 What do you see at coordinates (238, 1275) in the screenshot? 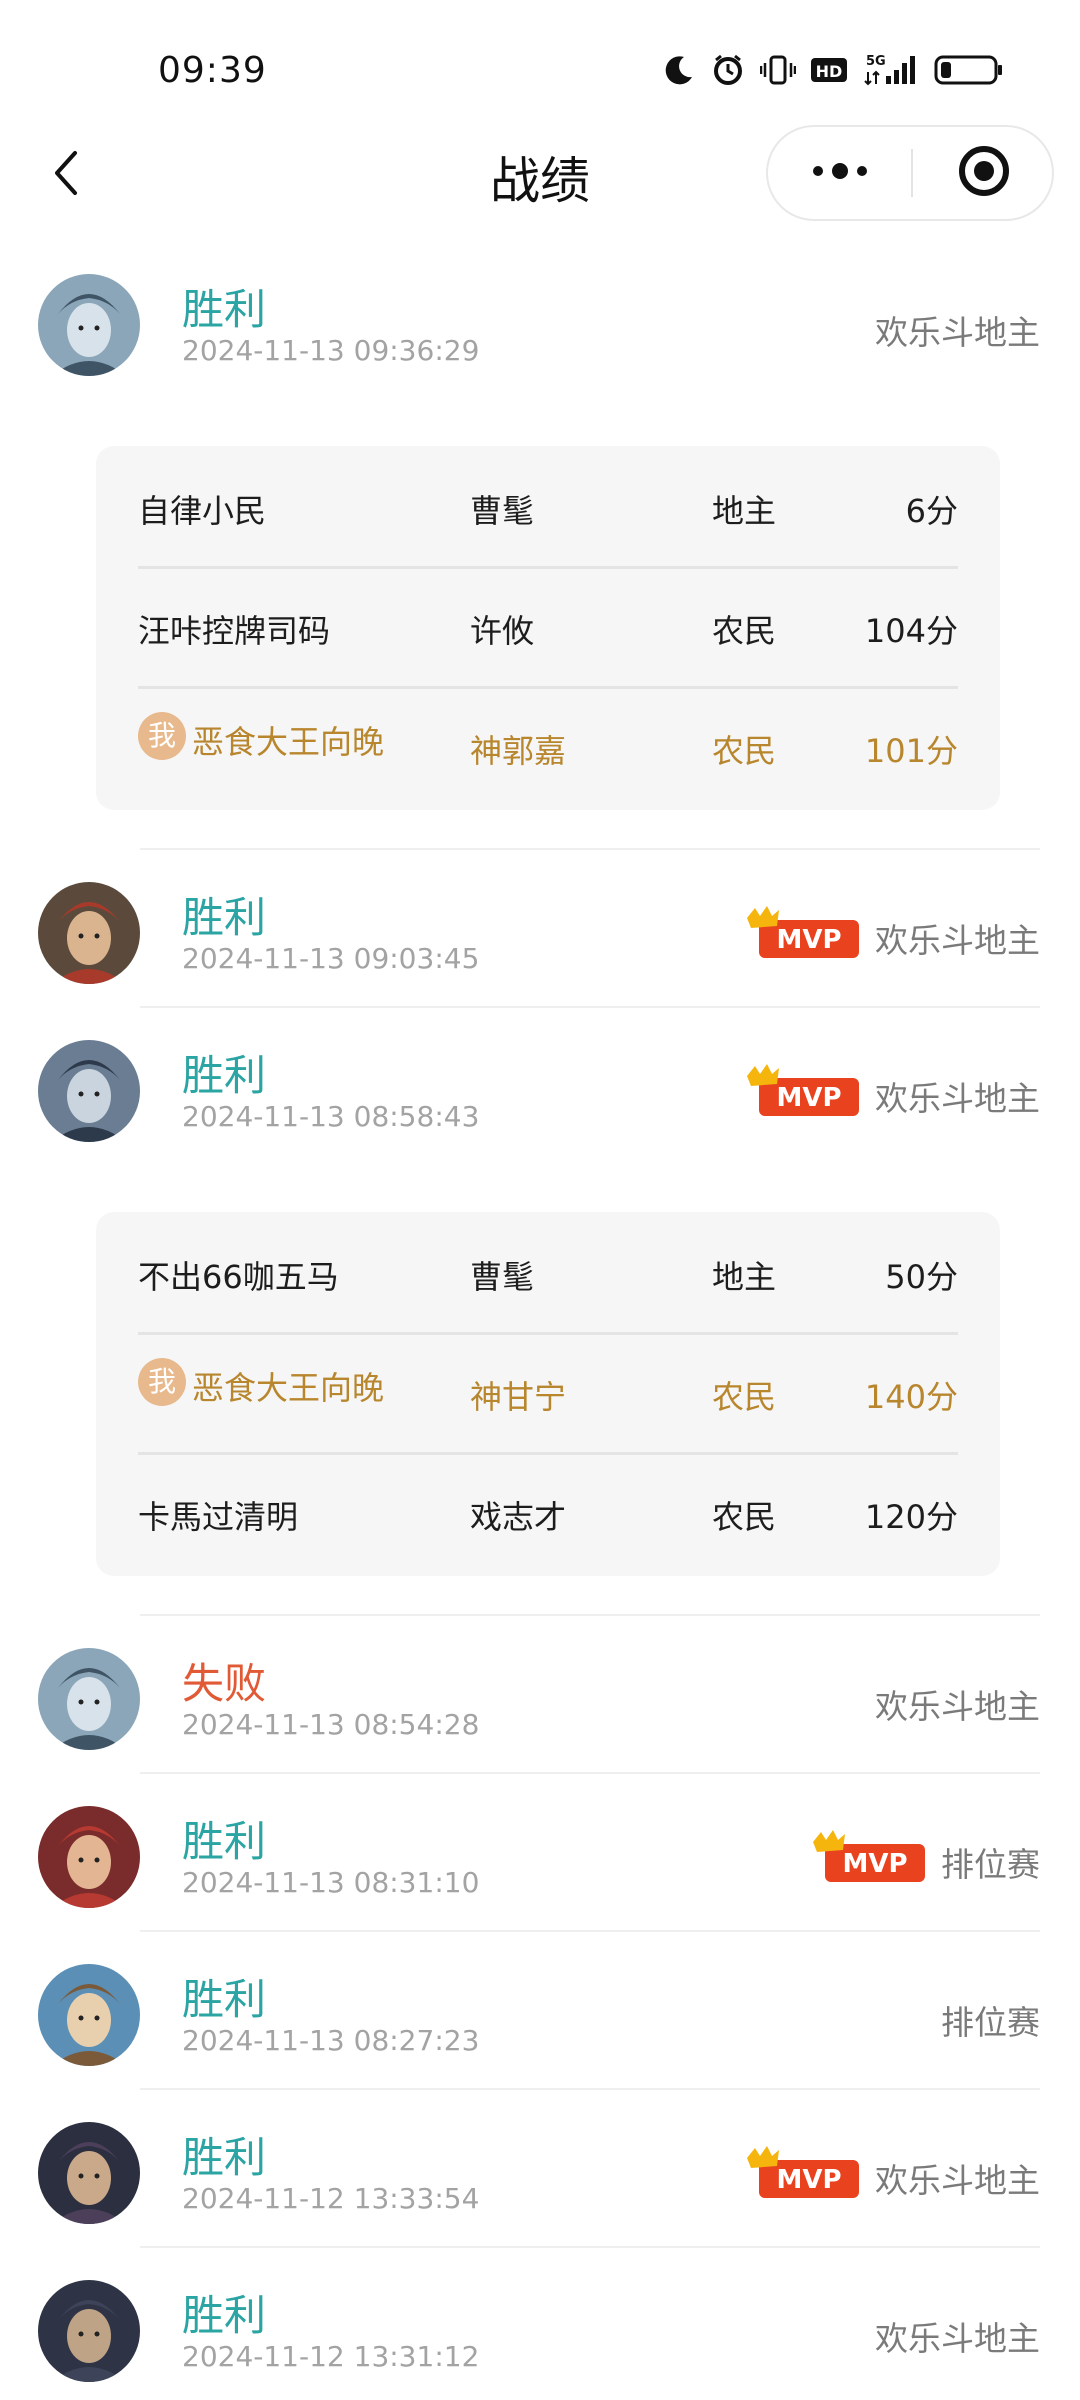
I see `player-name: 不出66咖五马` at bounding box center [238, 1275].